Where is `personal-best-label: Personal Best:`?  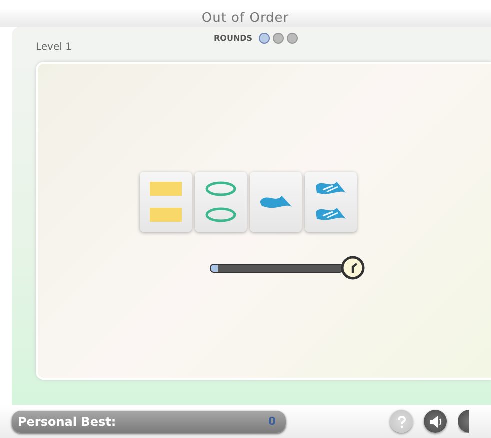
personal-best-label: Personal Best: is located at coordinates (67, 421).